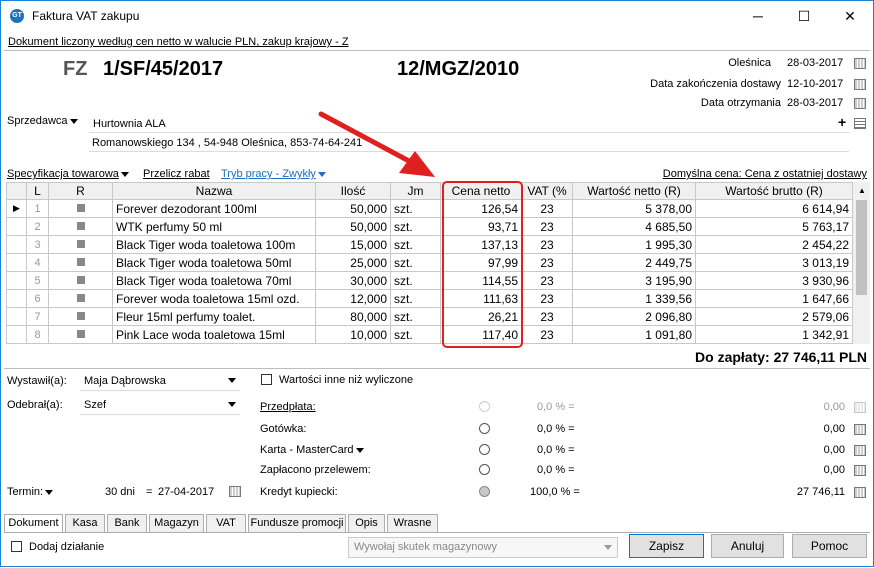 The image size is (874, 568). Describe the element at coordinates (415, 191) in the screenshot. I see `column-header-unit: Jm` at that location.